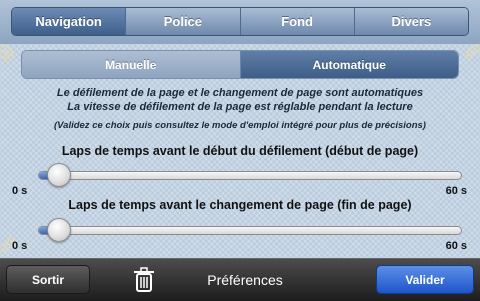  What do you see at coordinates (59, 230) in the screenshot?
I see `slider-page-change-thumb` at bounding box center [59, 230].